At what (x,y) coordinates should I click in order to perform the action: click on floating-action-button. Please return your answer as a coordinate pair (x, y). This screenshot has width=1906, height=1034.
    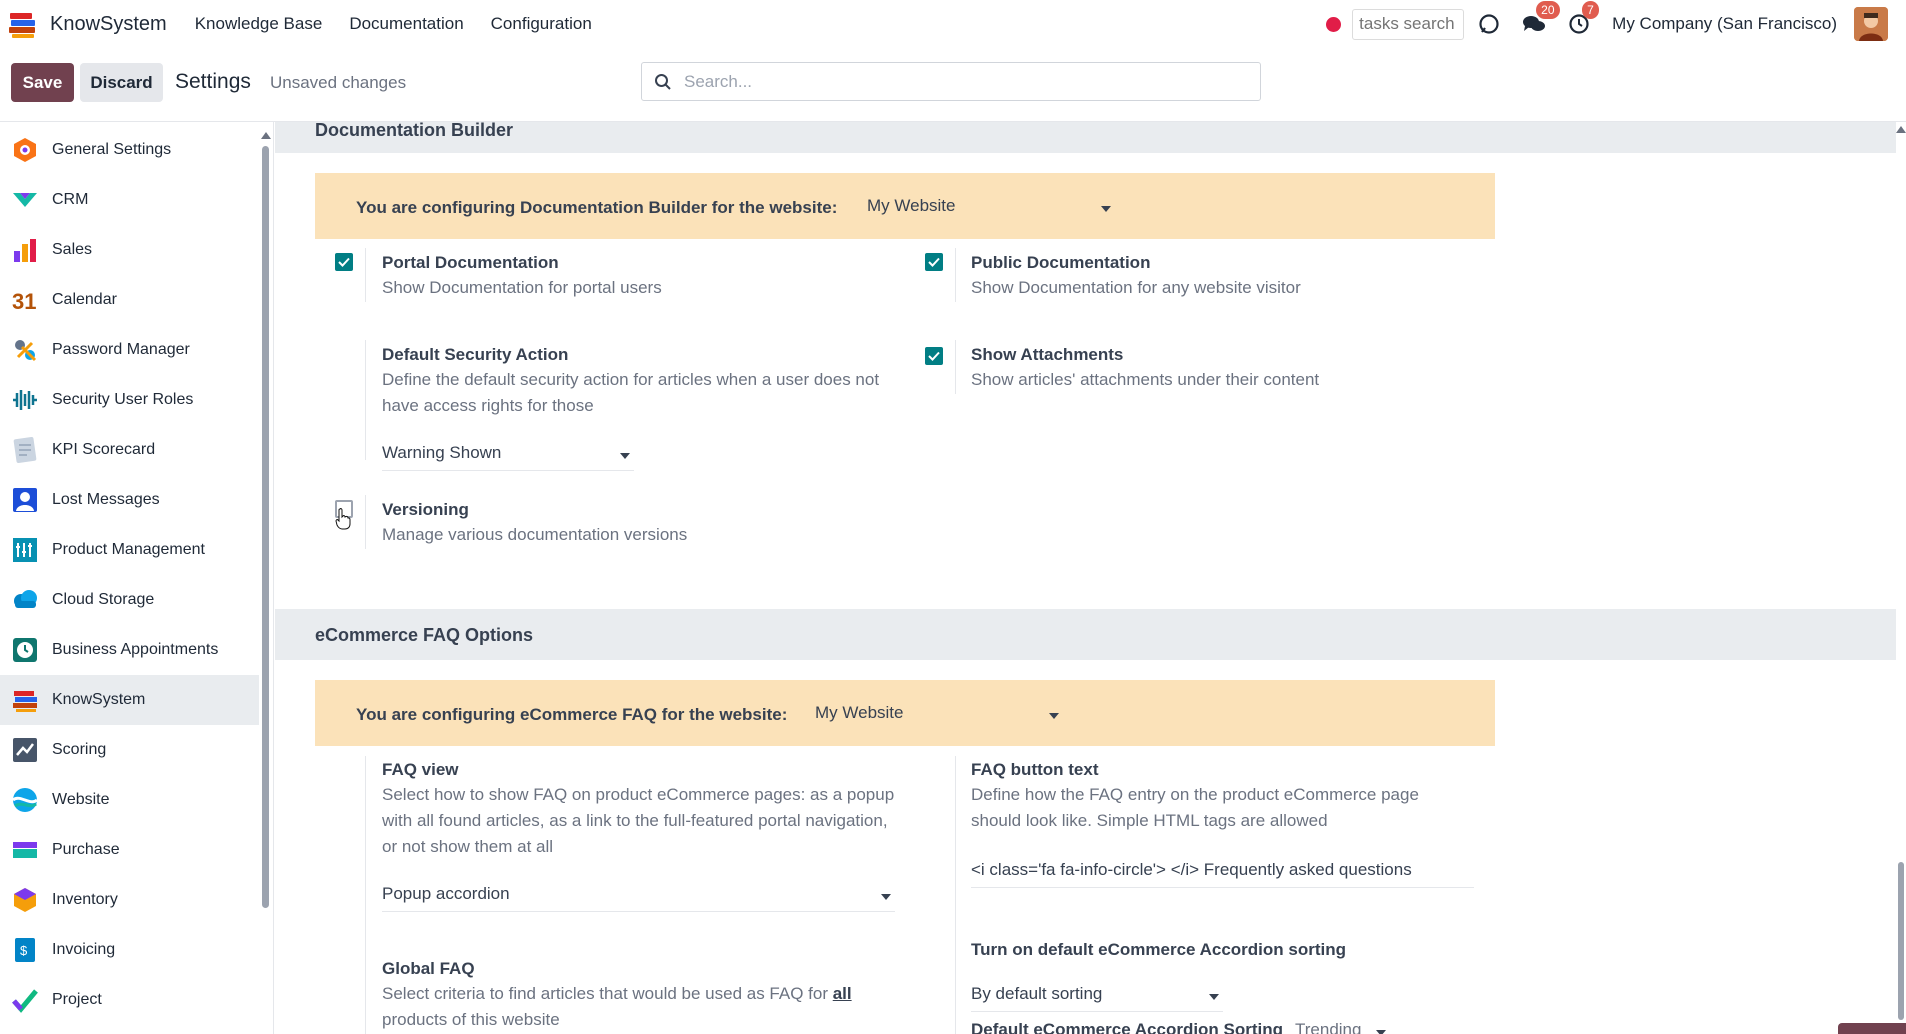
    Looking at the image, I should click on (1872, 1028).